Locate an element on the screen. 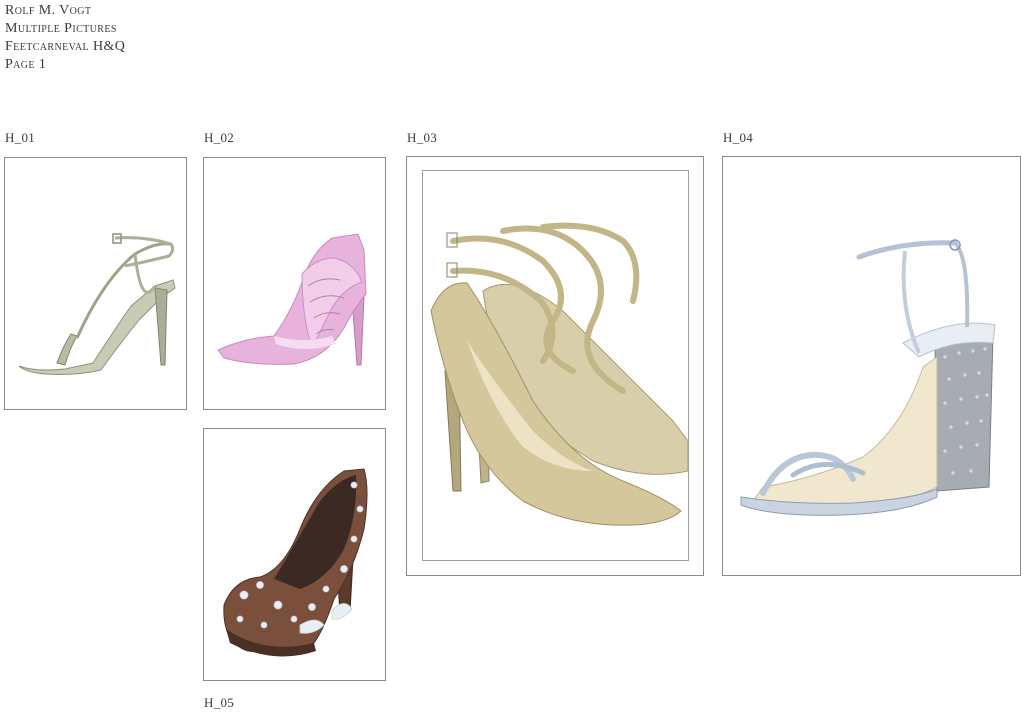  image-frame-h01 is located at coordinates (95, 283).